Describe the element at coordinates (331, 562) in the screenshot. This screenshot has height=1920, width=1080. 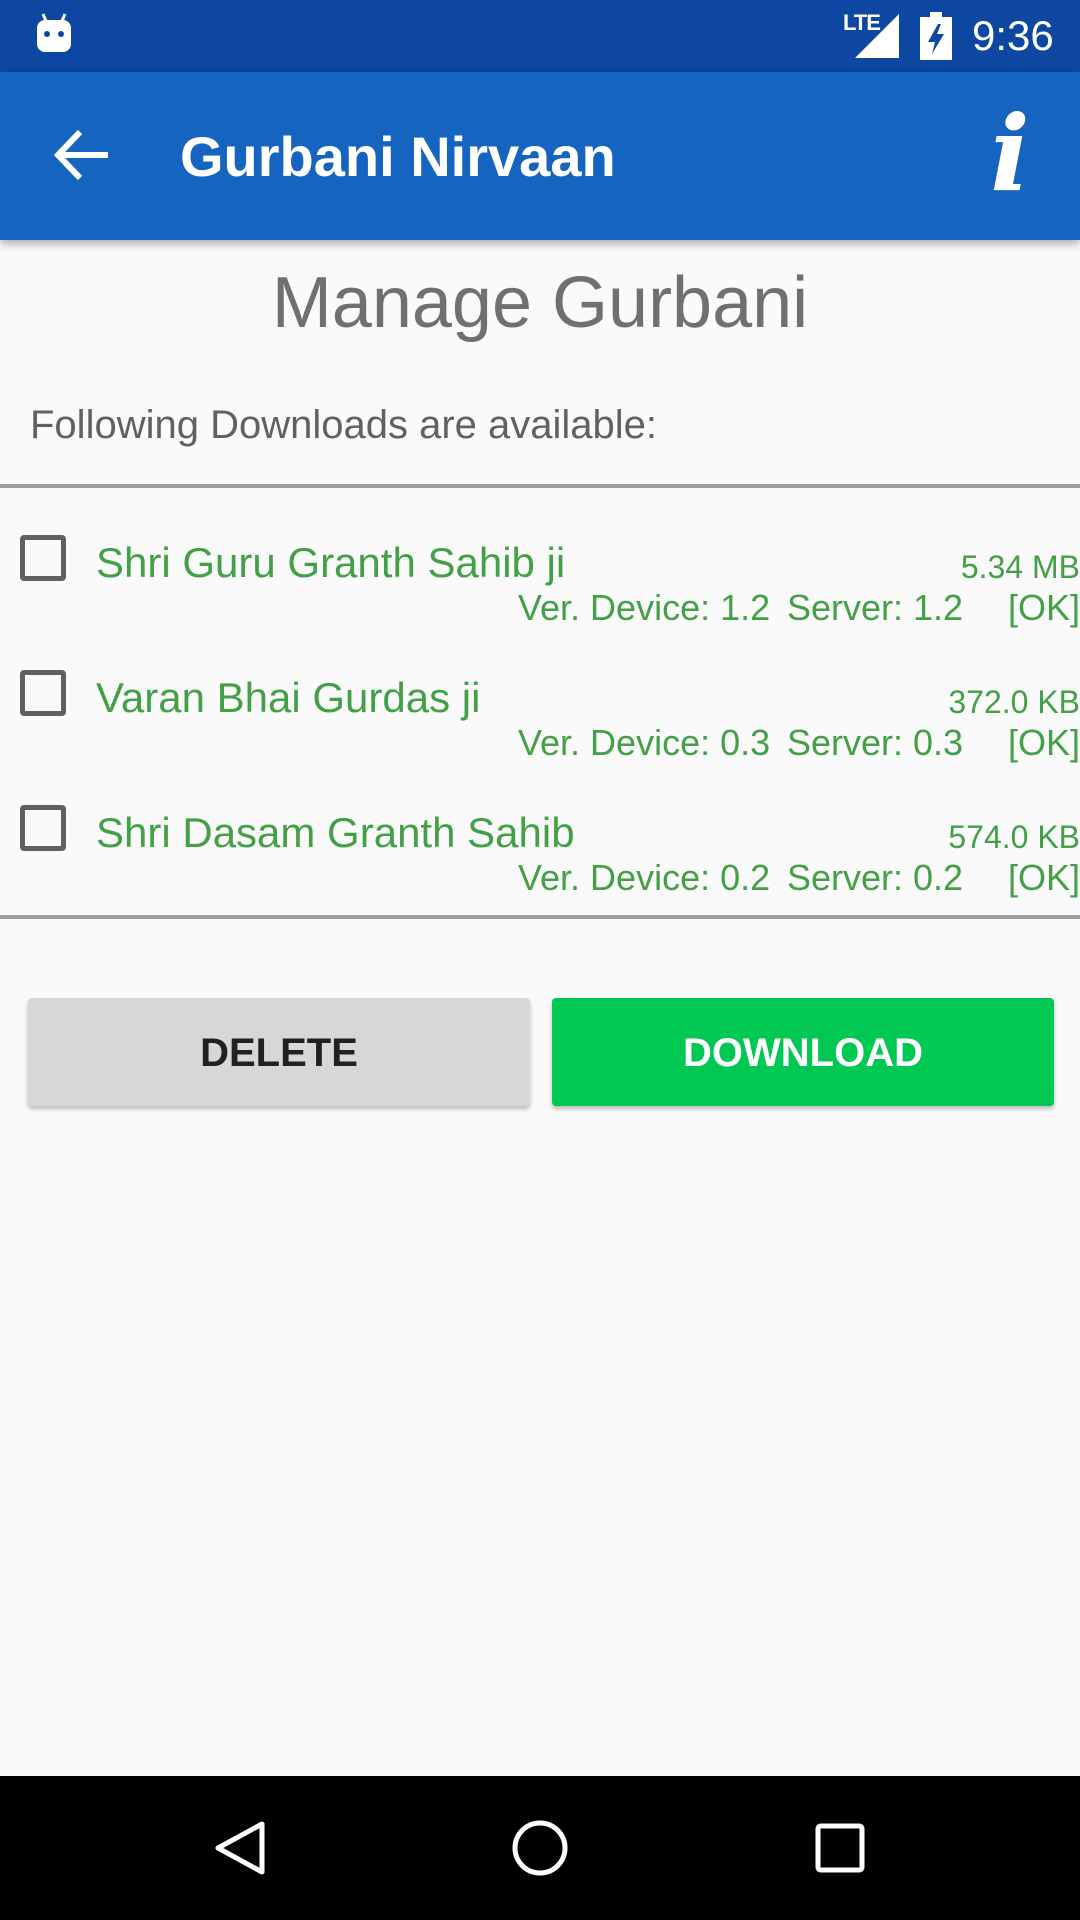
I see `item-title: Shri Guru Granth Sahib ji` at that location.